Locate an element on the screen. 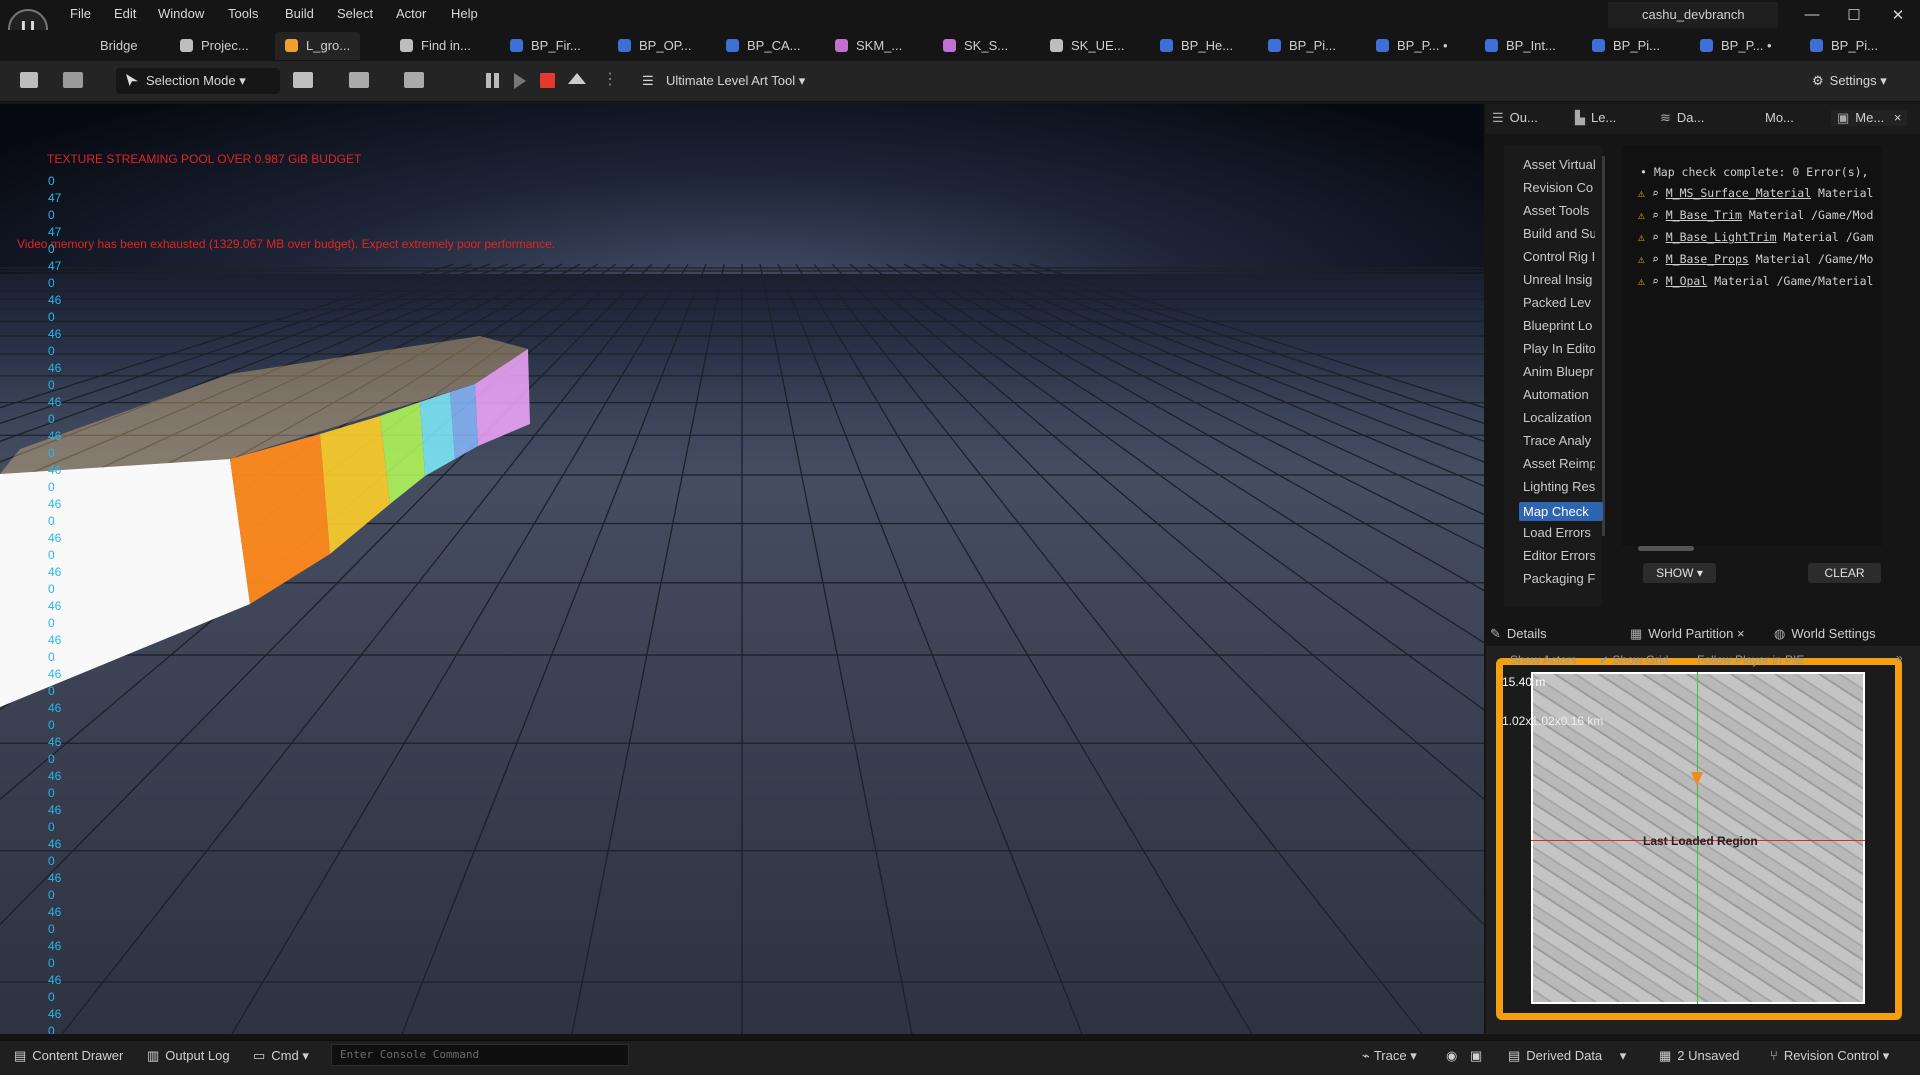  derived-data-dropdown: ▤ Derived Data ▾ is located at coordinates (1567, 1056).